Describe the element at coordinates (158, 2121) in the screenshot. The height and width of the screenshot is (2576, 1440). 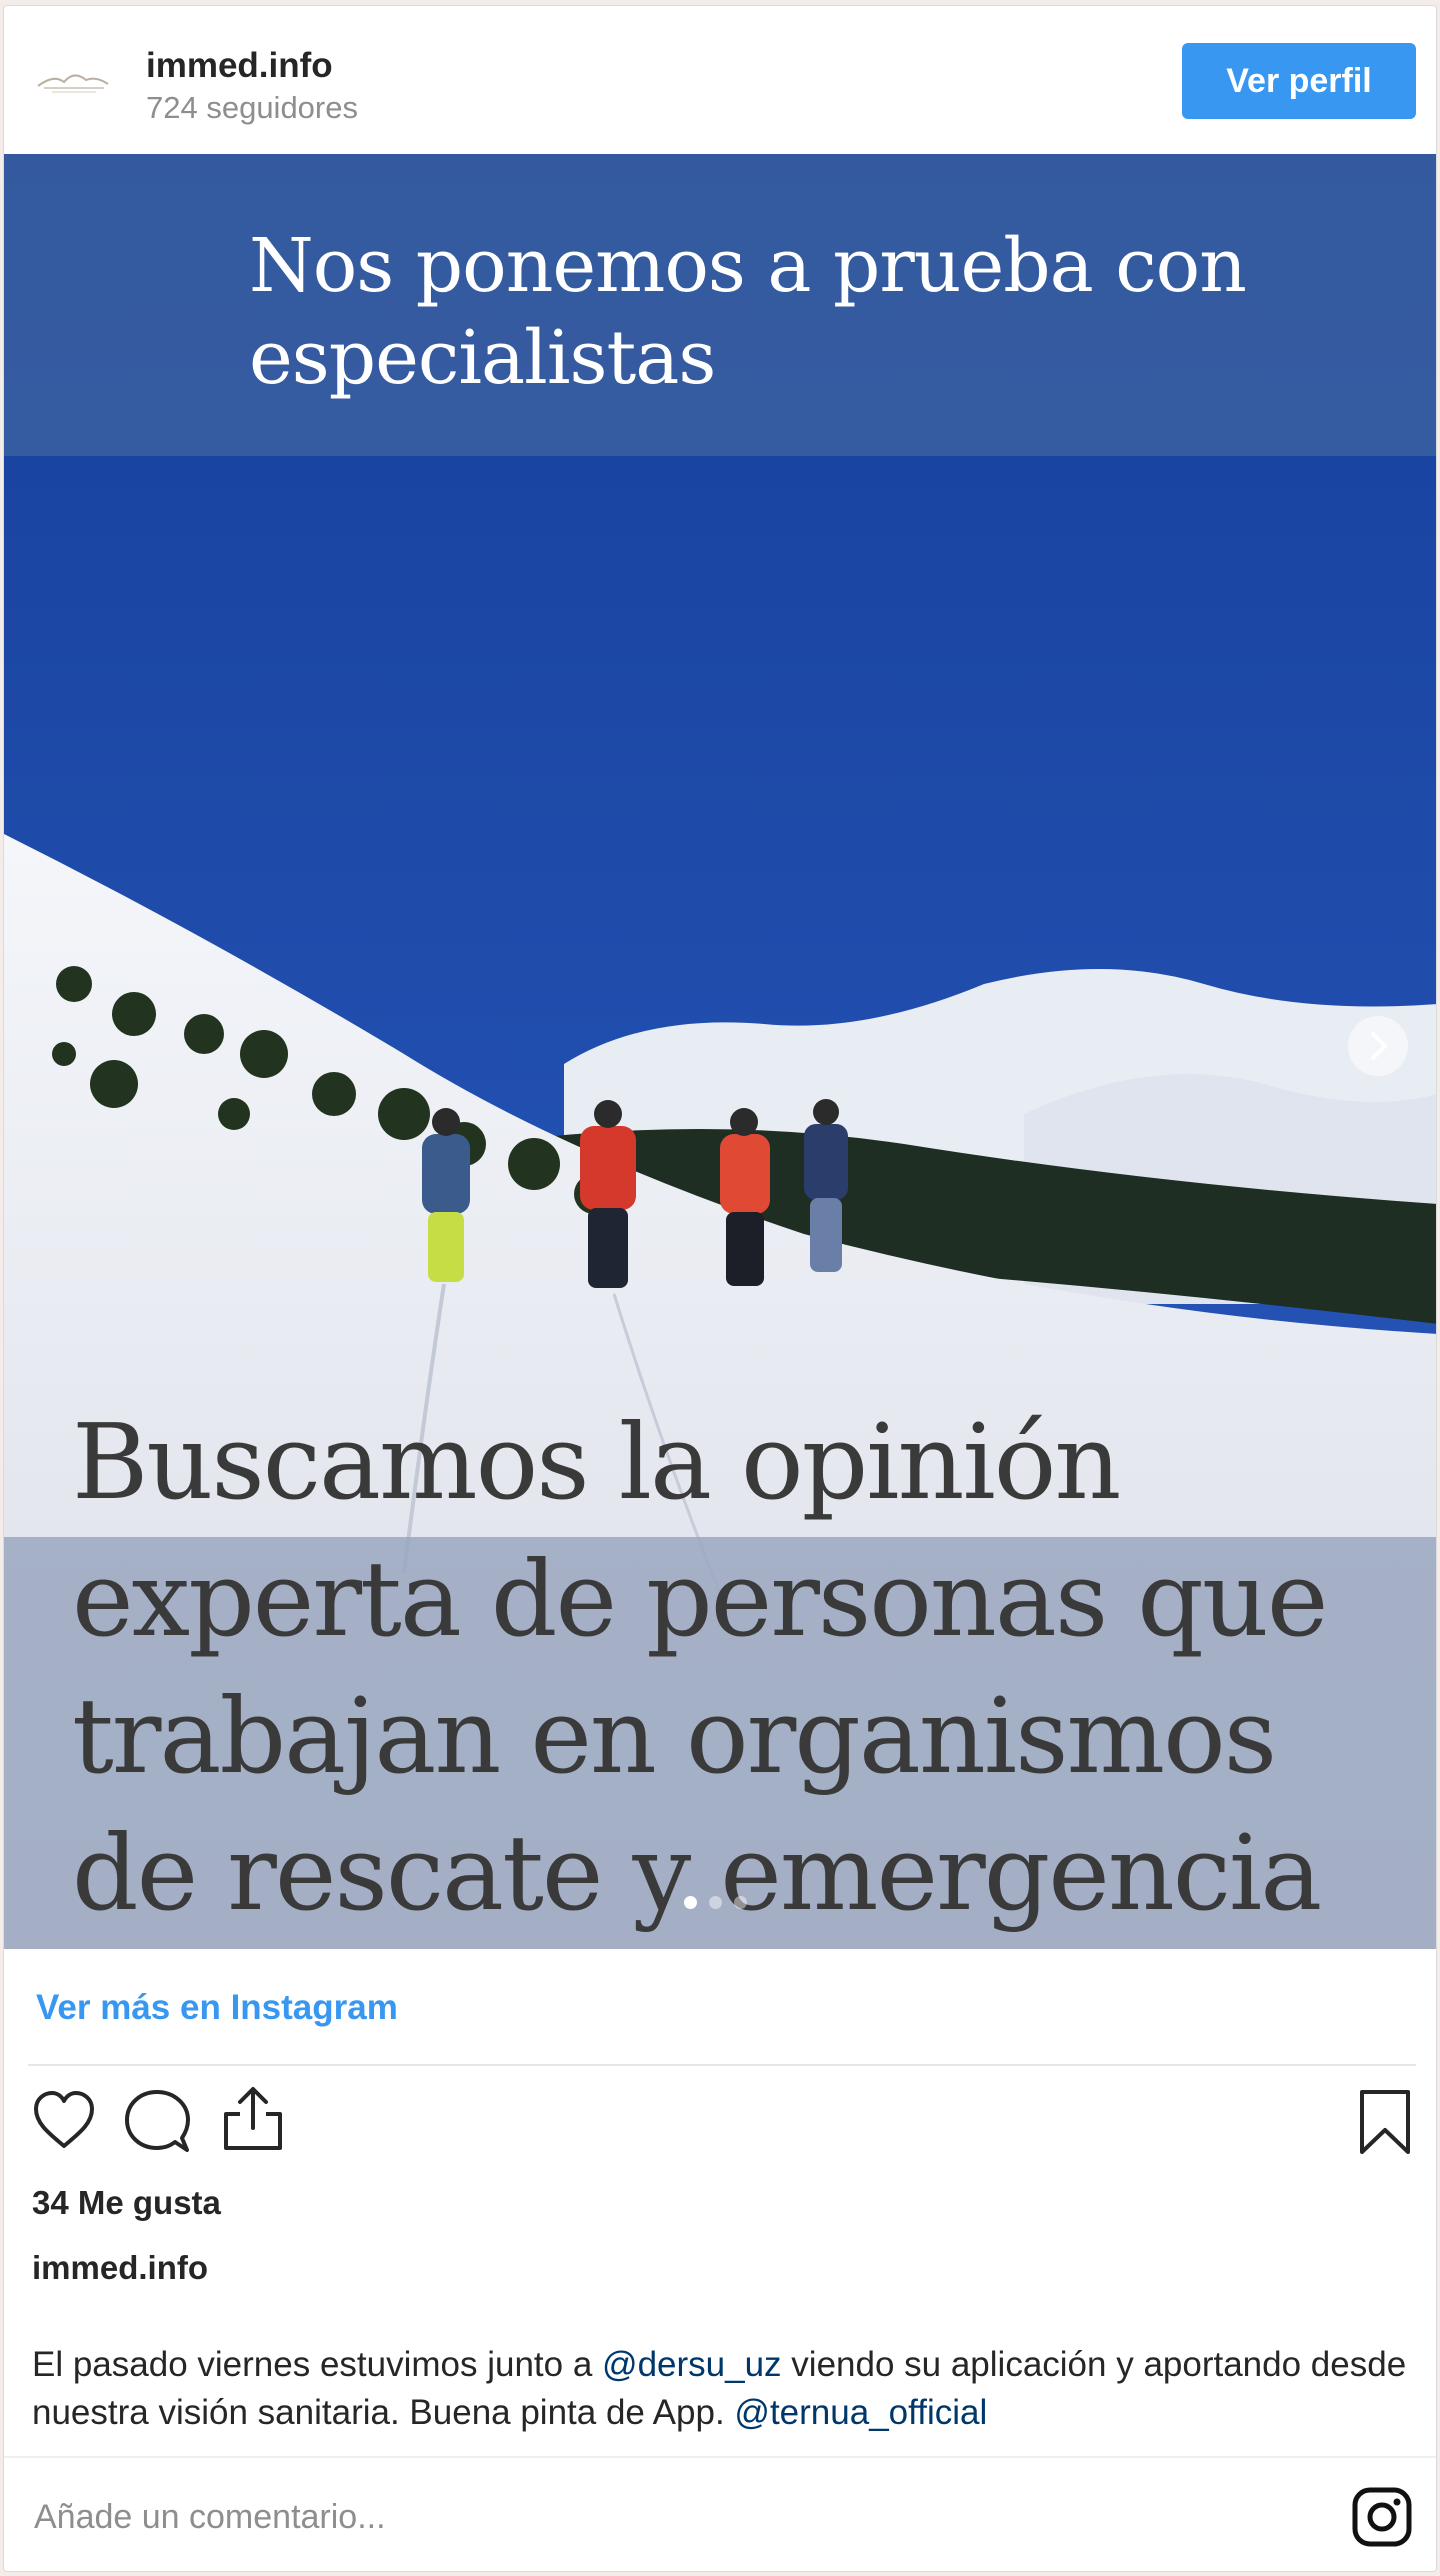
I see `comment-icon` at that location.